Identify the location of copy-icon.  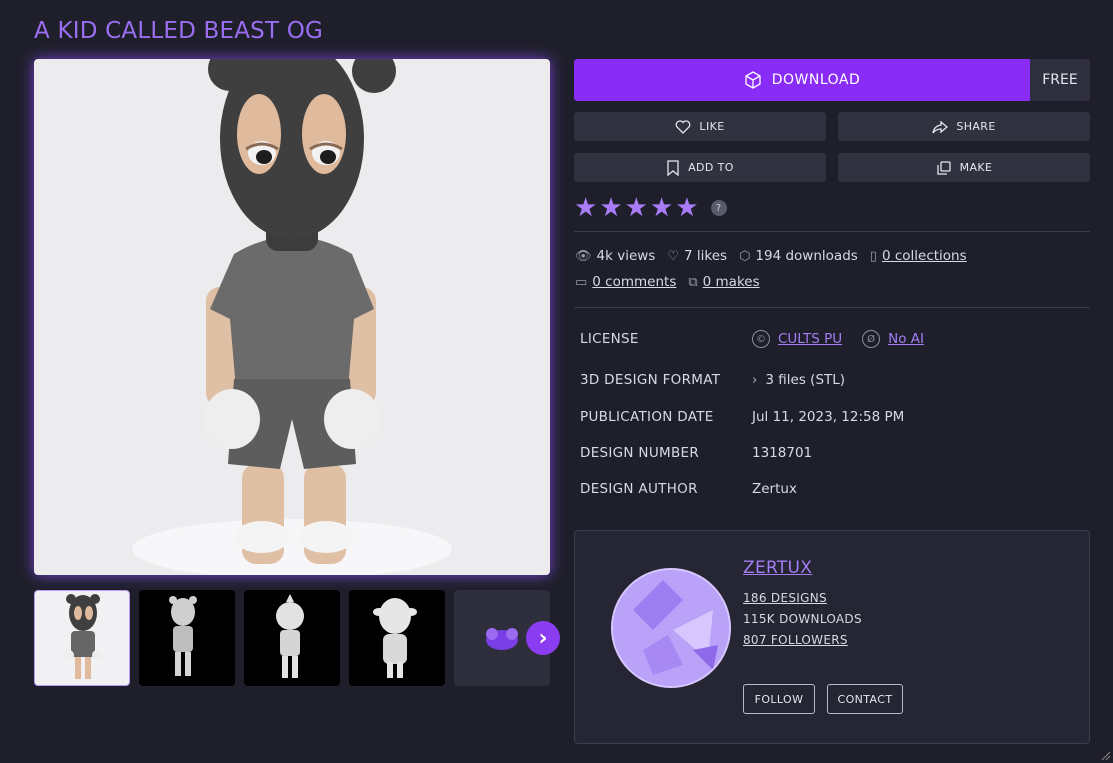
(943, 167).